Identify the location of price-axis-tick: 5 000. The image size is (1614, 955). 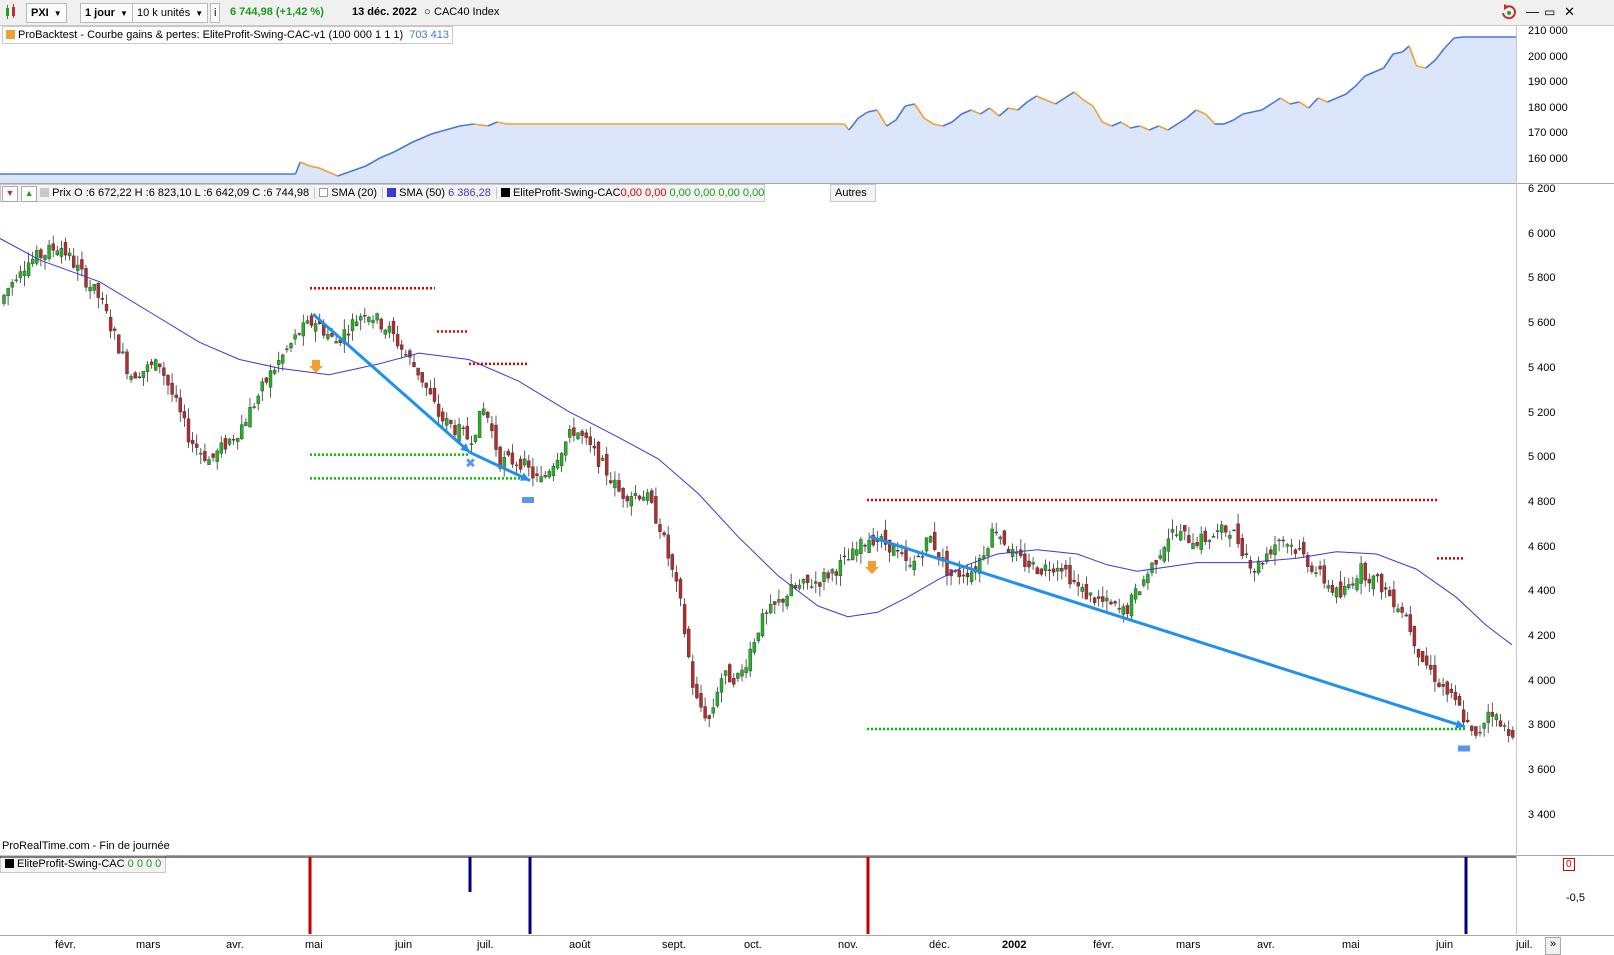
(1542, 457).